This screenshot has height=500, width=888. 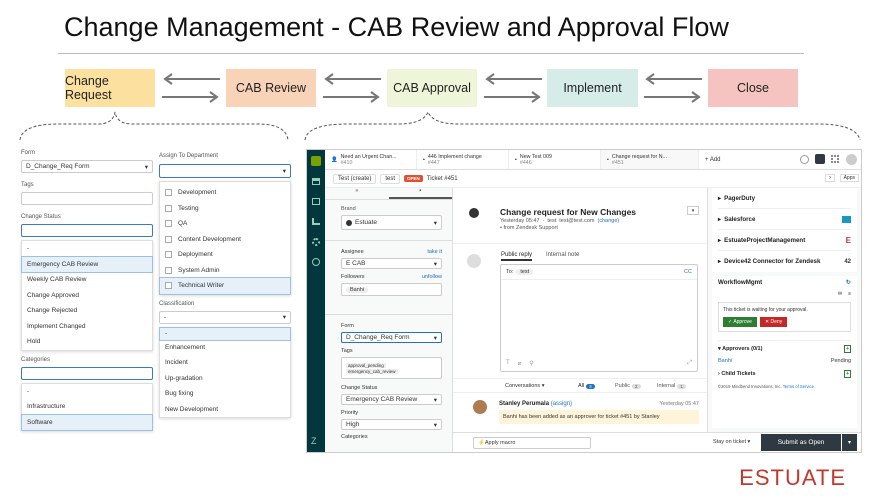 What do you see at coordinates (849, 178) in the screenshot?
I see `apps-button: Apps` at bounding box center [849, 178].